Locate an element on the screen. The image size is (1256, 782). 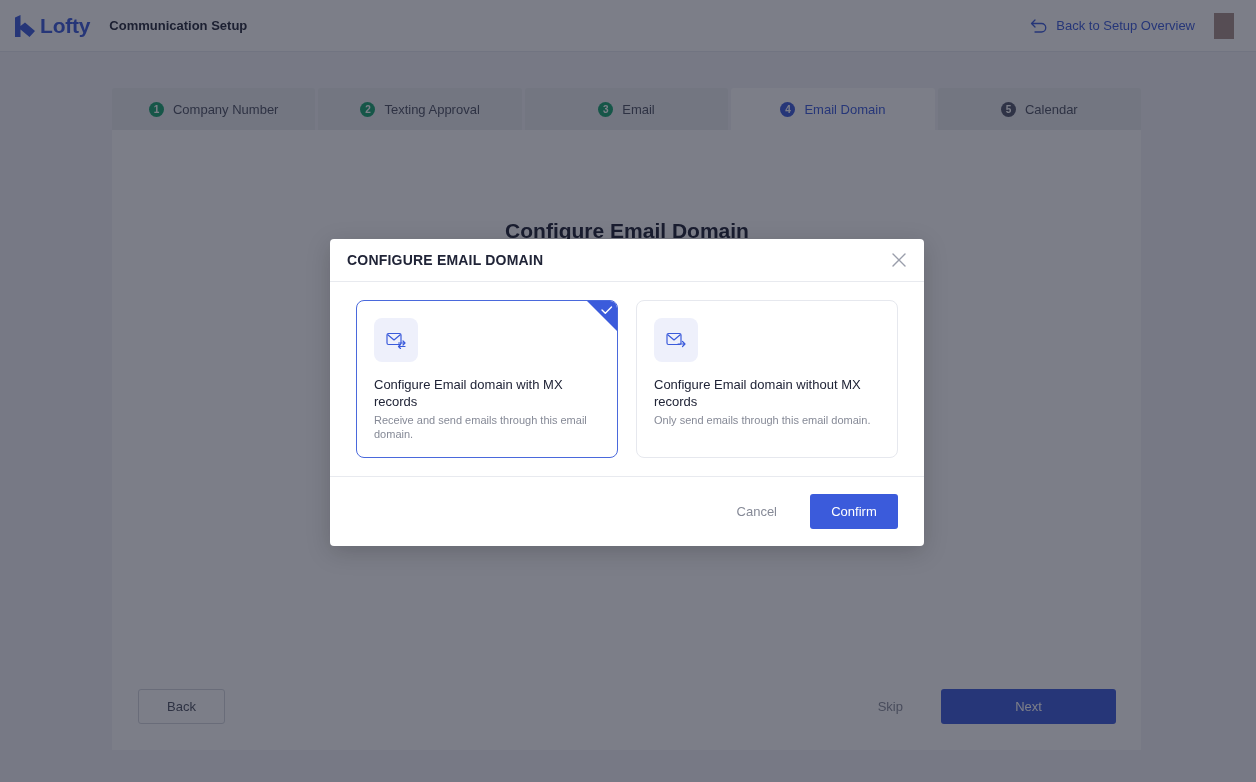
confirm-button: Confirm is located at coordinates (854, 511).